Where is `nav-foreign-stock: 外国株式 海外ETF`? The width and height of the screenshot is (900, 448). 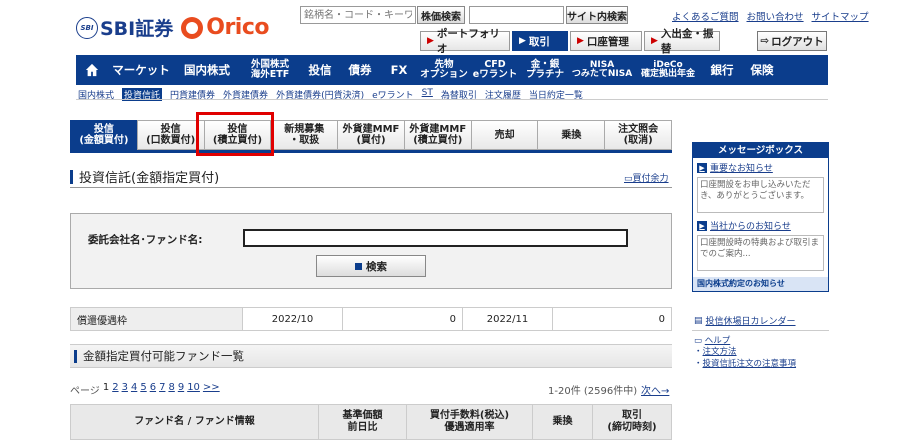 nav-foreign-stock: 外国株式 海外ETF is located at coordinates (270, 70).